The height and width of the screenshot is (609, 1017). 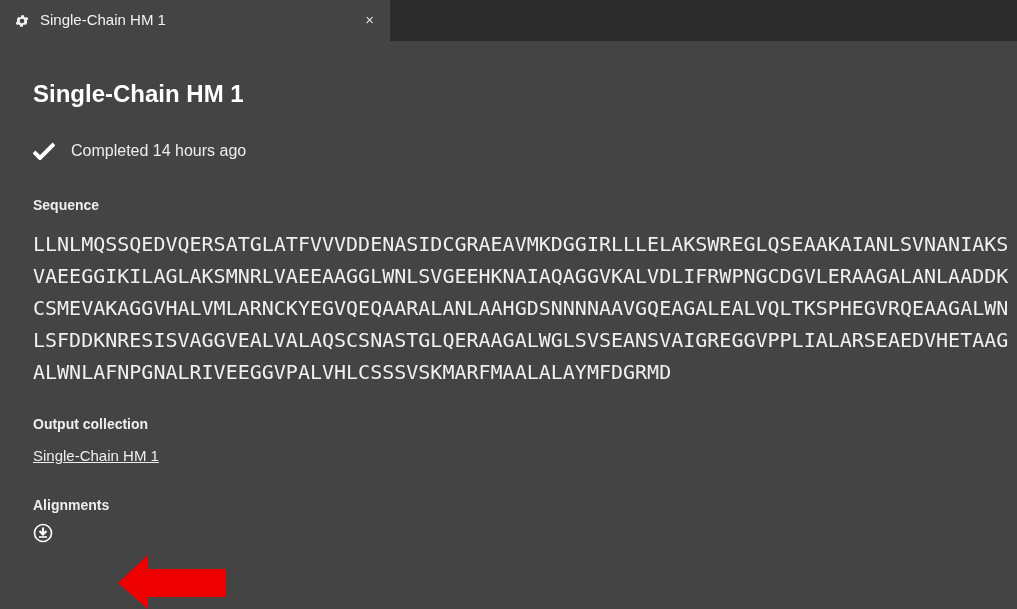 I want to click on section-label: Sequence, so click(x=67, y=205).